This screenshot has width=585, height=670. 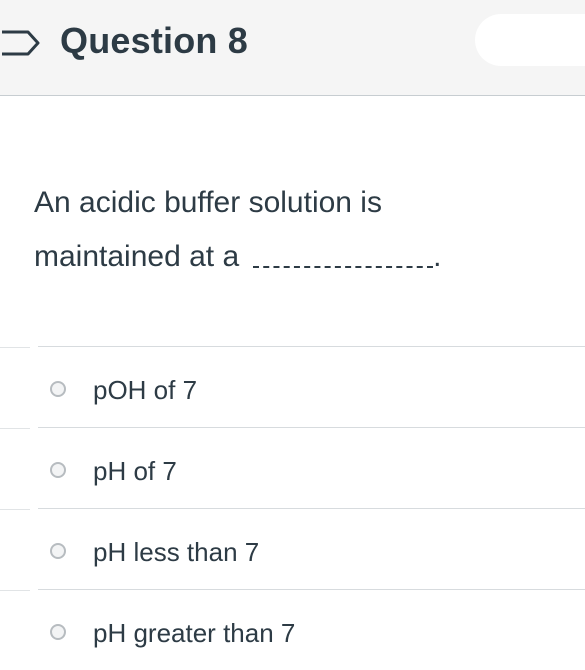 I want to click on answer-option: pH less than 7, so click(x=292, y=548).